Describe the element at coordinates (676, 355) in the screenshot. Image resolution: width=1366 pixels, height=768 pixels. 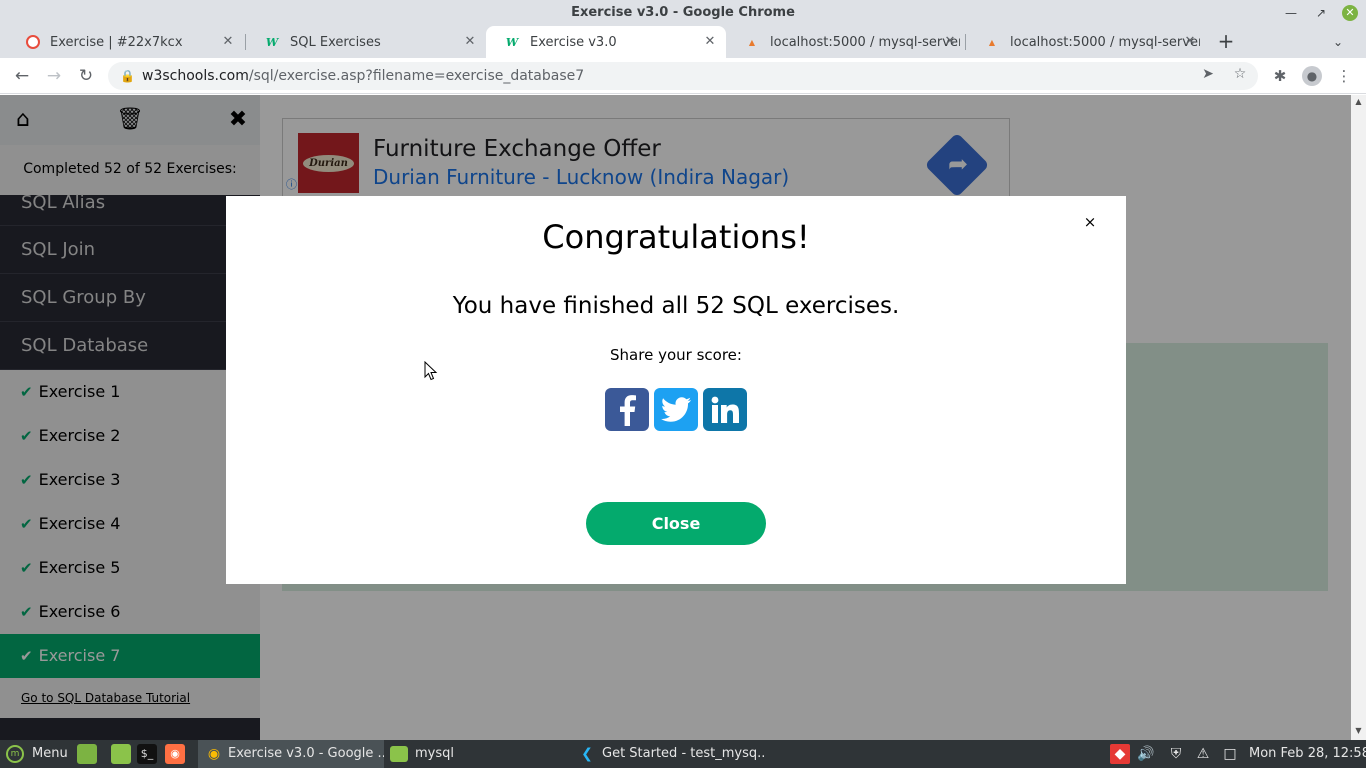
I see `share-label: Share your score:` at that location.